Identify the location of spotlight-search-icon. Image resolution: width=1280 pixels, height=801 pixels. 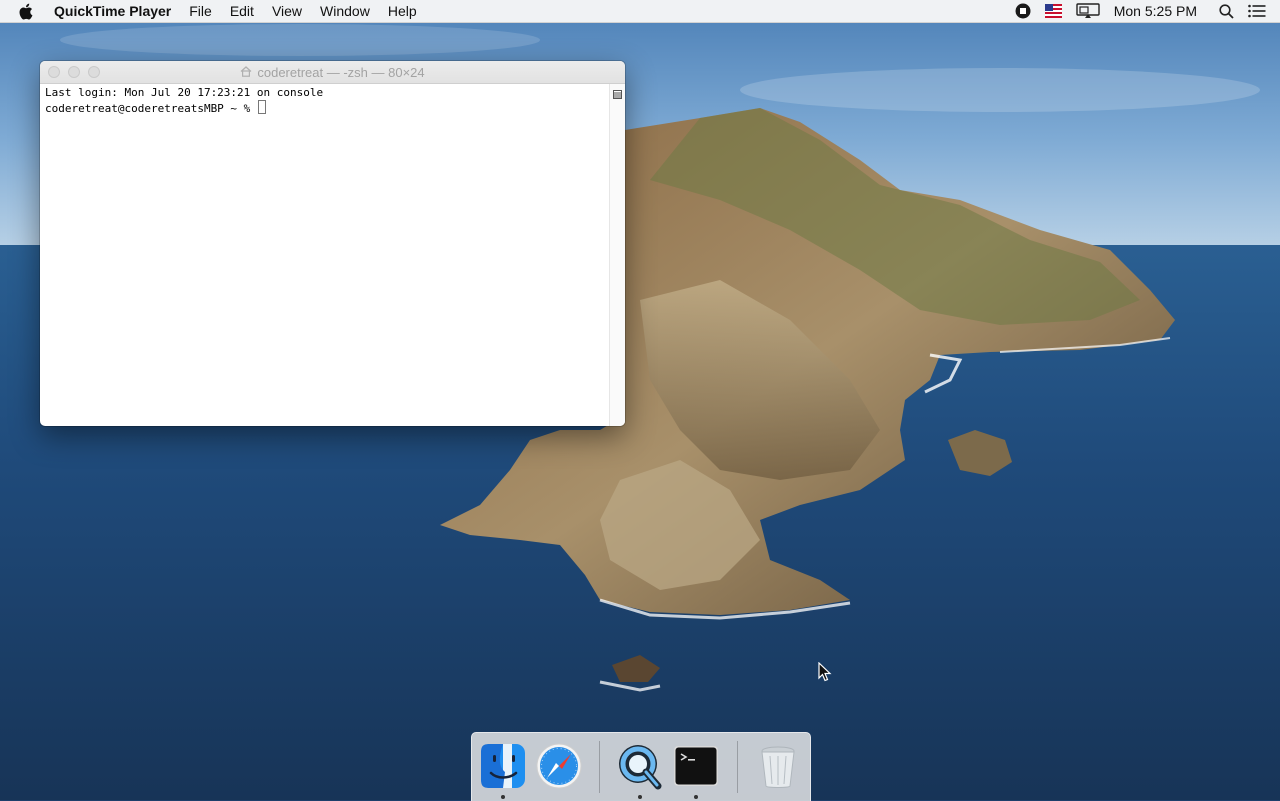
(1226, 11).